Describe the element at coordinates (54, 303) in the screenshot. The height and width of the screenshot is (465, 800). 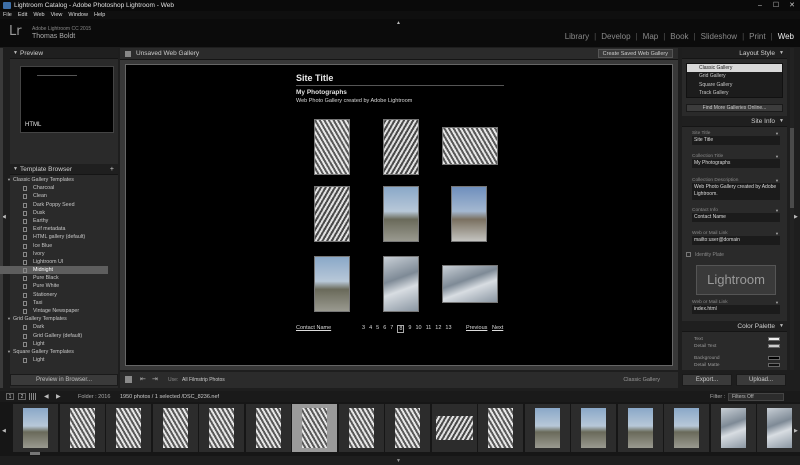
I see `template-item: Taxi` at that location.